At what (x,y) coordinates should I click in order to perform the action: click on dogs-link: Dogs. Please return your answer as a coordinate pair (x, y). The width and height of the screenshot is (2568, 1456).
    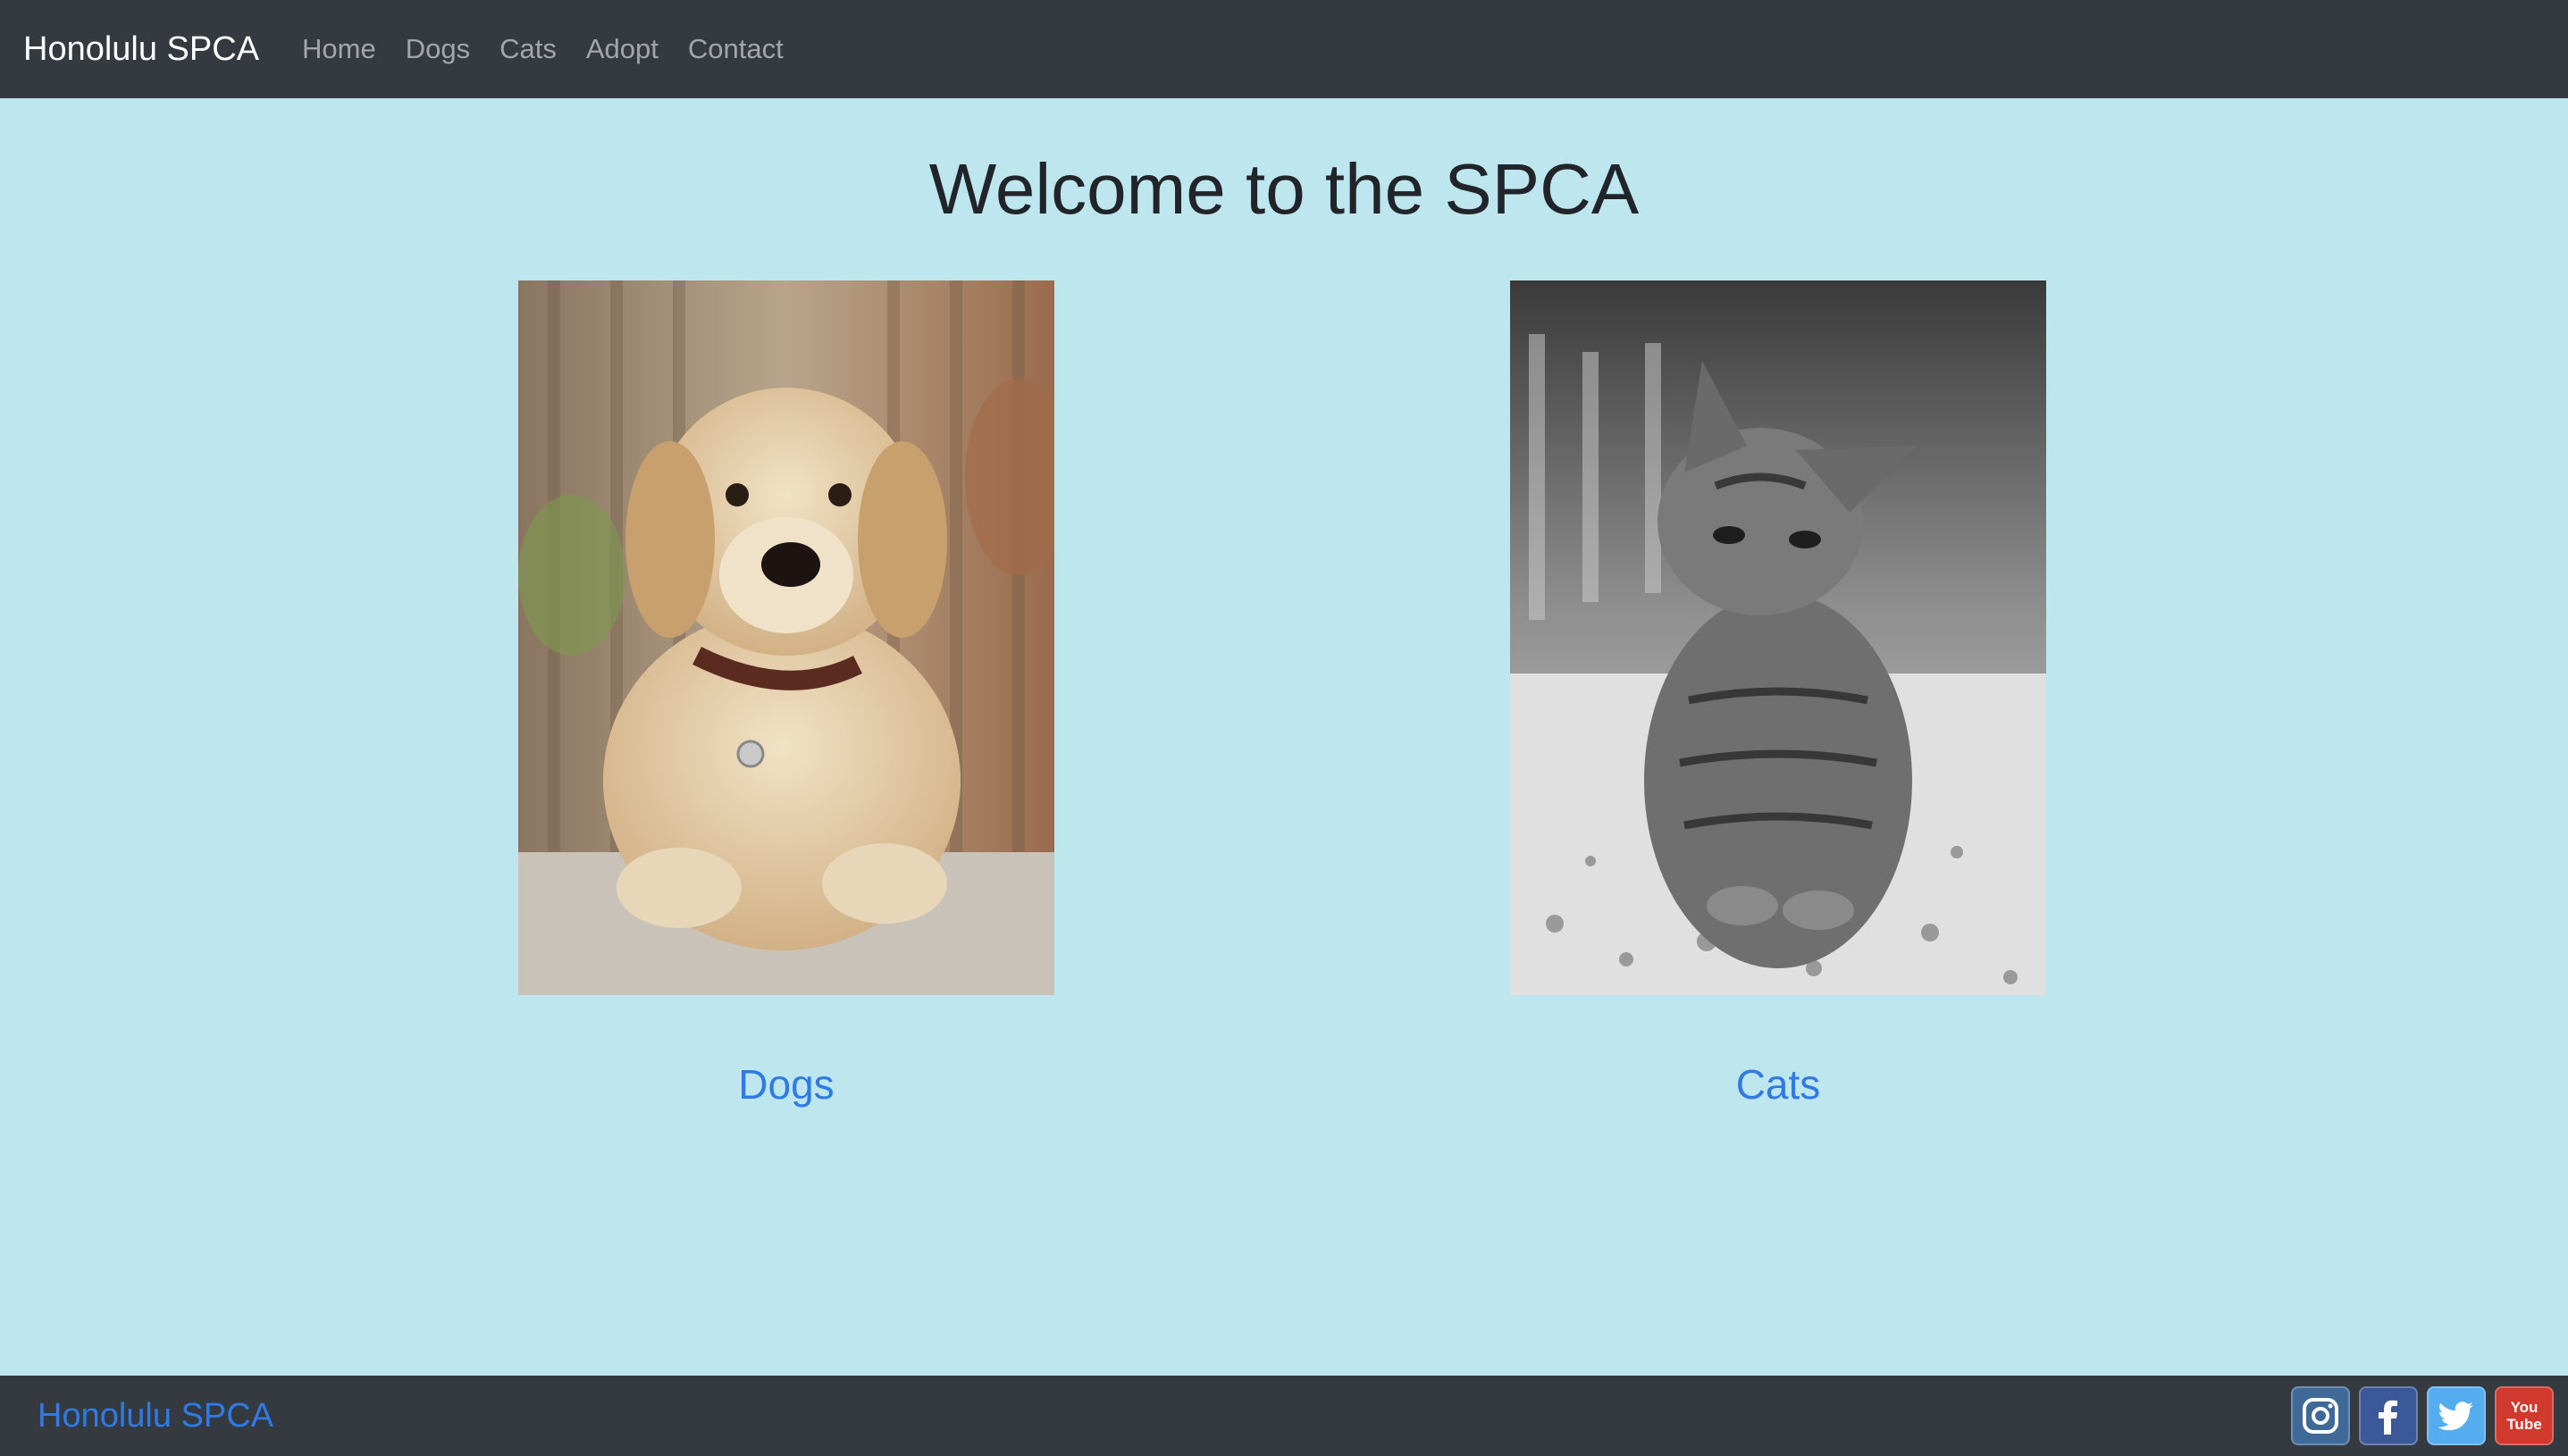
    Looking at the image, I should click on (786, 1084).